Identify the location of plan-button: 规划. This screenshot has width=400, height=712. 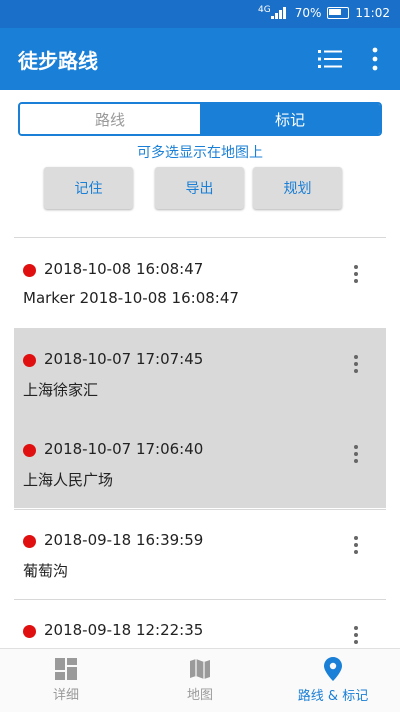
(297, 188).